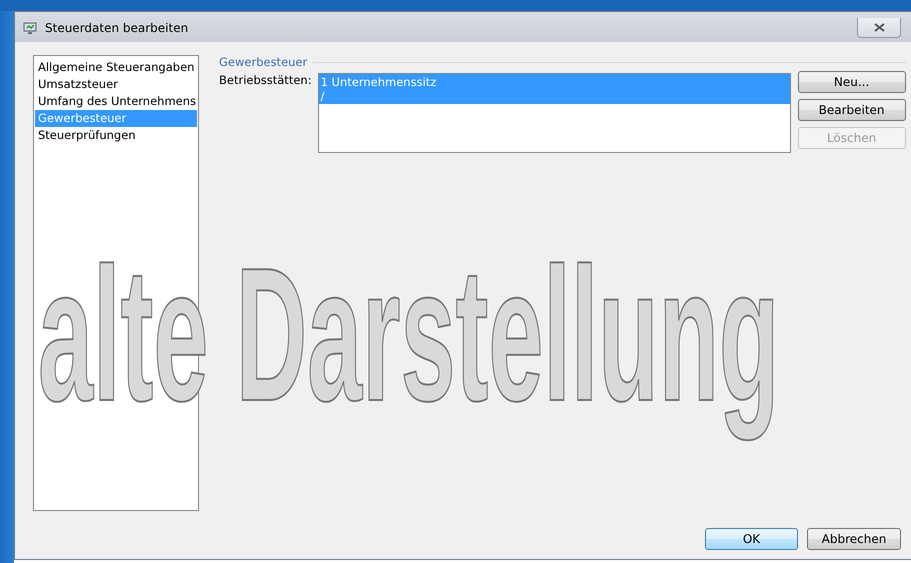 This screenshot has width=911, height=563. I want to click on category-item: Allgemeine Steuerangaben, so click(116, 67).